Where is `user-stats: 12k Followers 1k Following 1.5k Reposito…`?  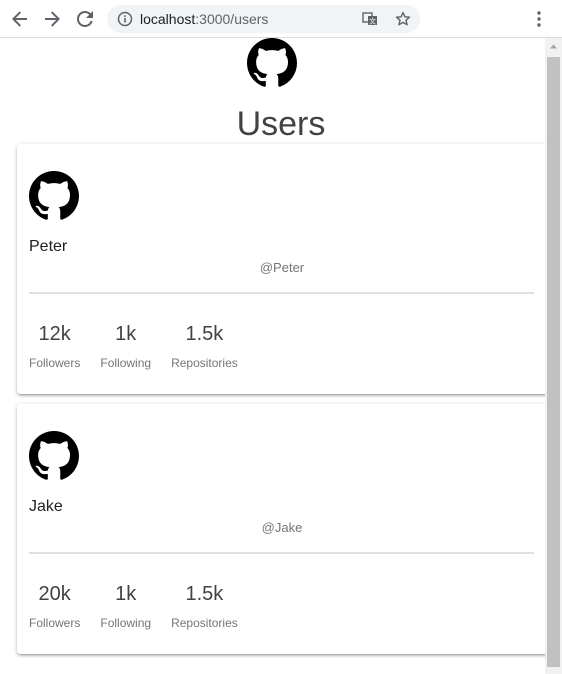
user-stats: 12k Followers 1k Following 1.5k Reposito… is located at coordinates (143, 346).